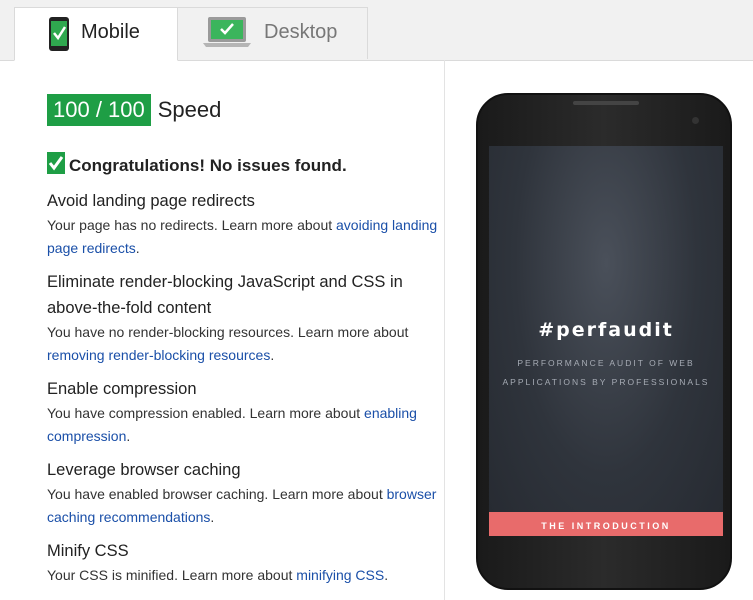  What do you see at coordinates (606, 330) in the screenshot?
I see `preview-title: #perfaudit` at bounding box center [606, 330].